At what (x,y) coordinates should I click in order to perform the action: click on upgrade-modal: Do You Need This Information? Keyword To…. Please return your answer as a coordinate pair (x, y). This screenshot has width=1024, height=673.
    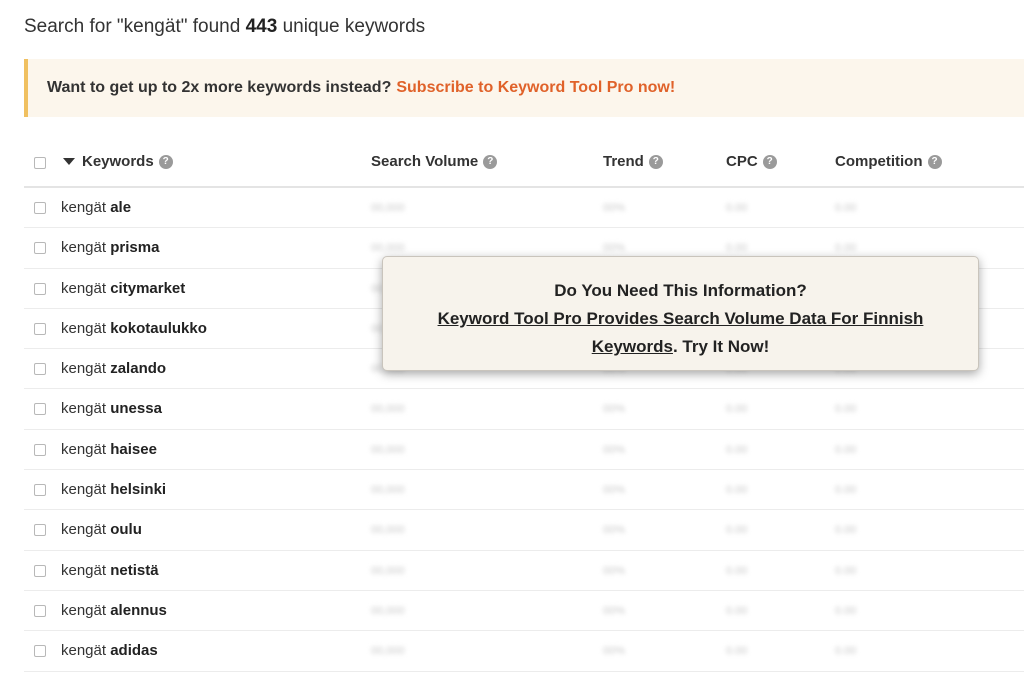
    Looking at the image, I should click on (680, 313).